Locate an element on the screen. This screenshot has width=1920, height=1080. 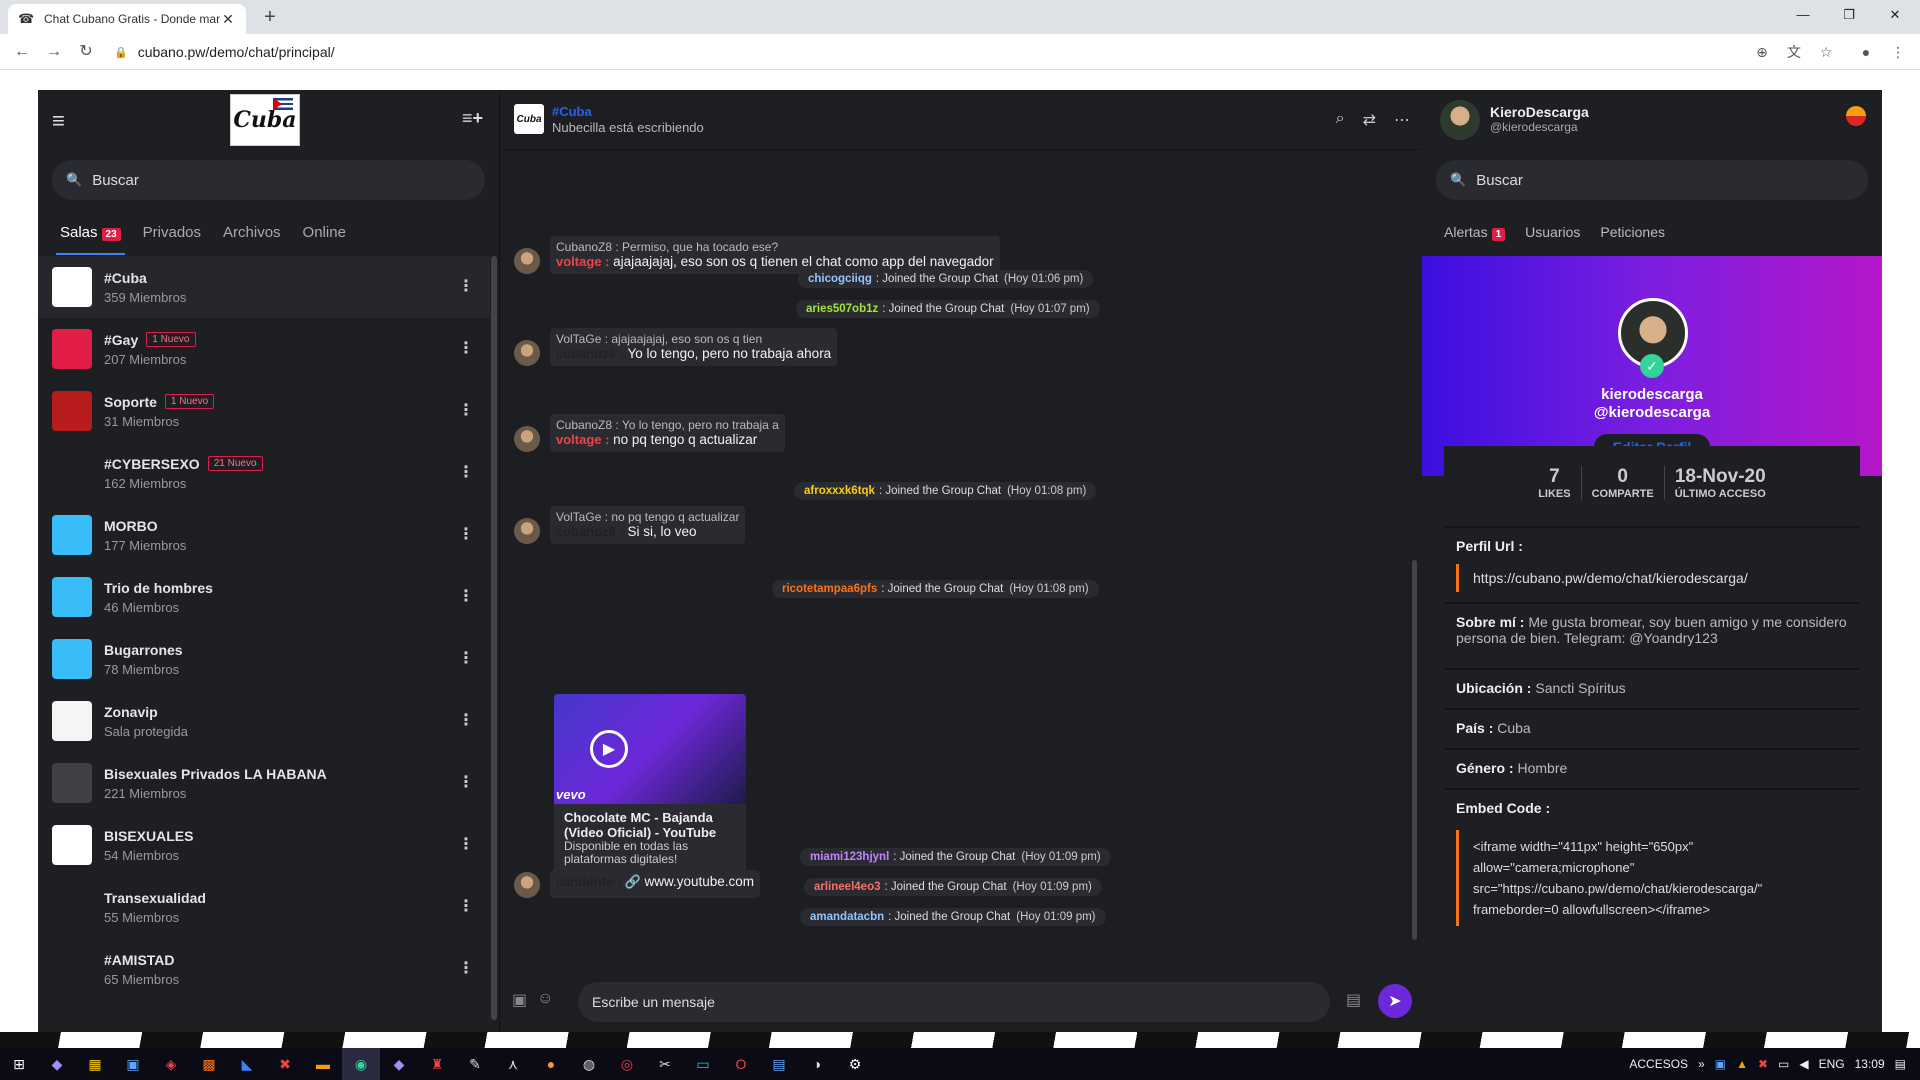
join-user: afroxxxk6tqk is located at coordinates (839, 491).